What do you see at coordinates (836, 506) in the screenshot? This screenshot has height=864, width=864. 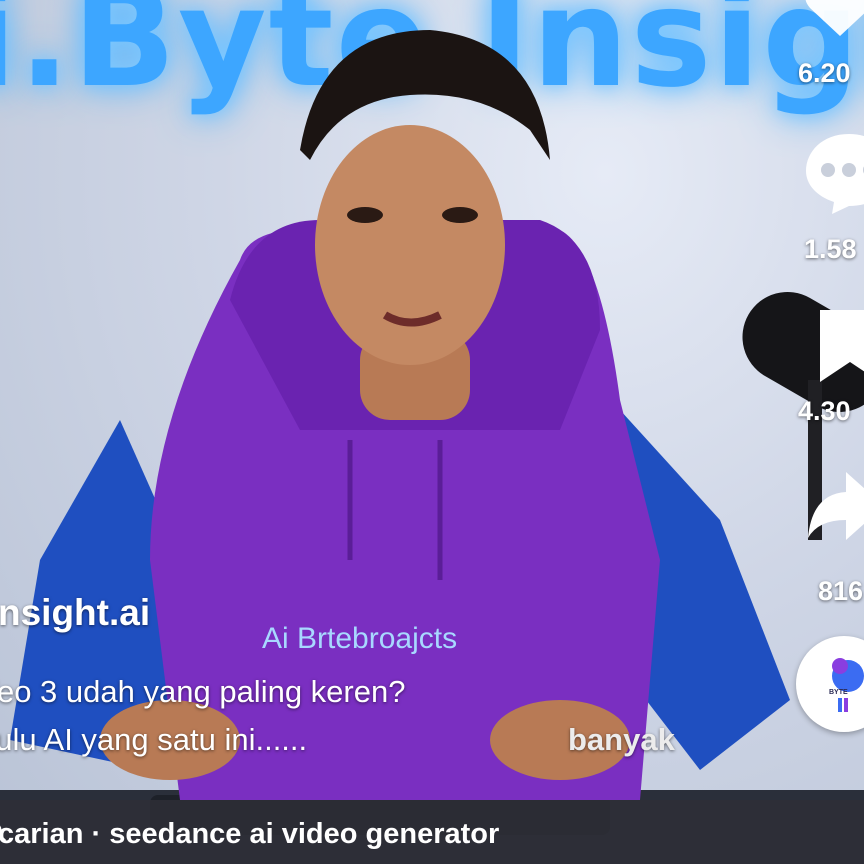 I see `share-arrow-icon` at bounding box center [836, 506].